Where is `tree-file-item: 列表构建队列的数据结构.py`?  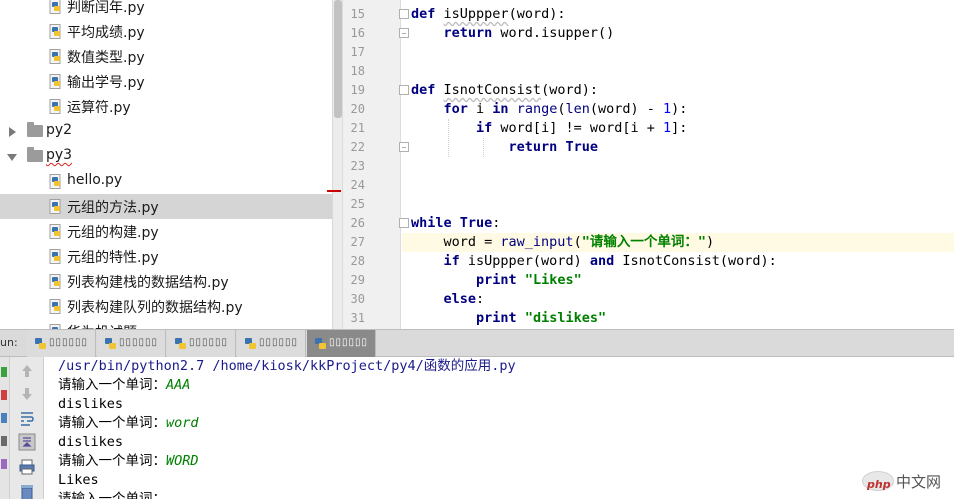
tree-file-item: 列表构建队列的数据结构.py is located at coordinates (166, 306).